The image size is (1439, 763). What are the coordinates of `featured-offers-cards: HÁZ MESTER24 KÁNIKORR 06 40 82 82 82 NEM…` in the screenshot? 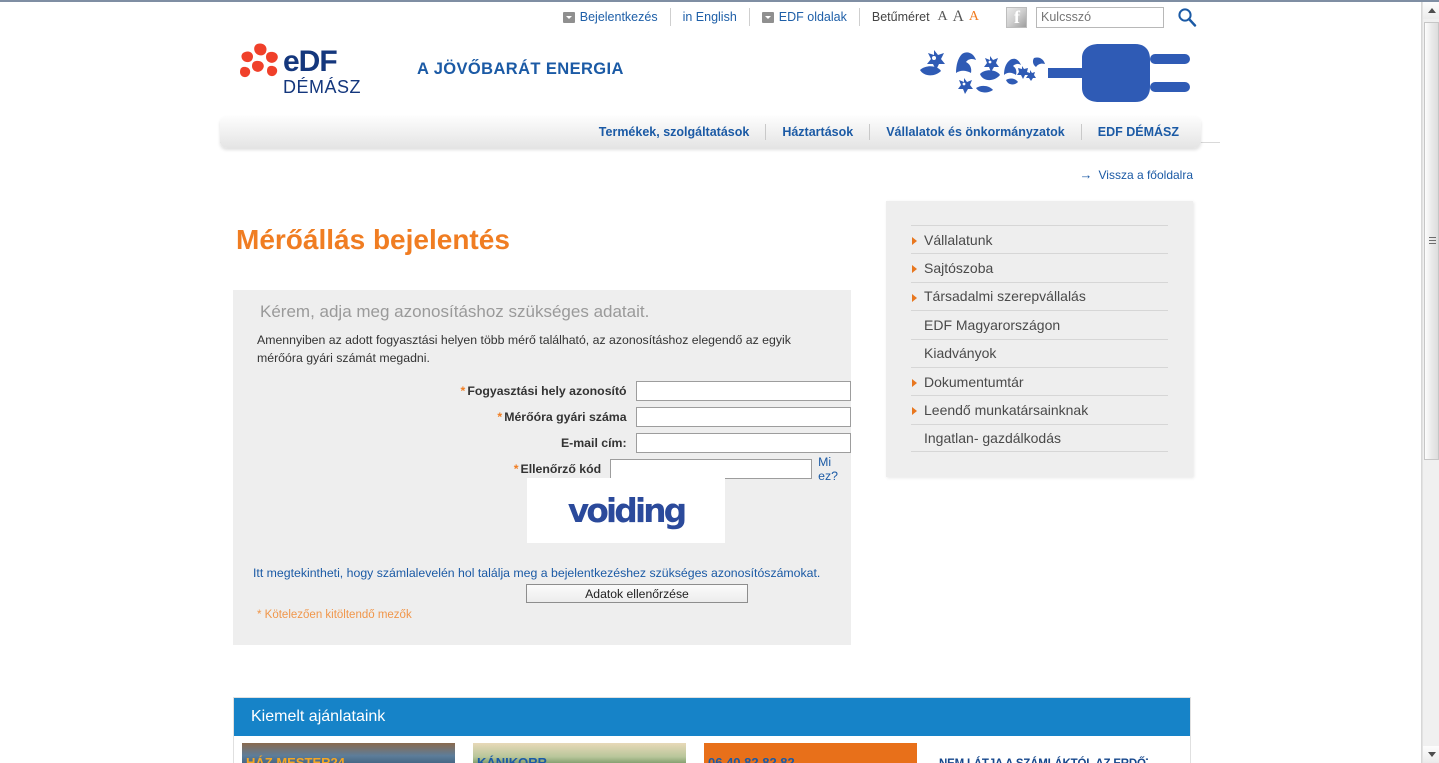 It's located at (712, 753).